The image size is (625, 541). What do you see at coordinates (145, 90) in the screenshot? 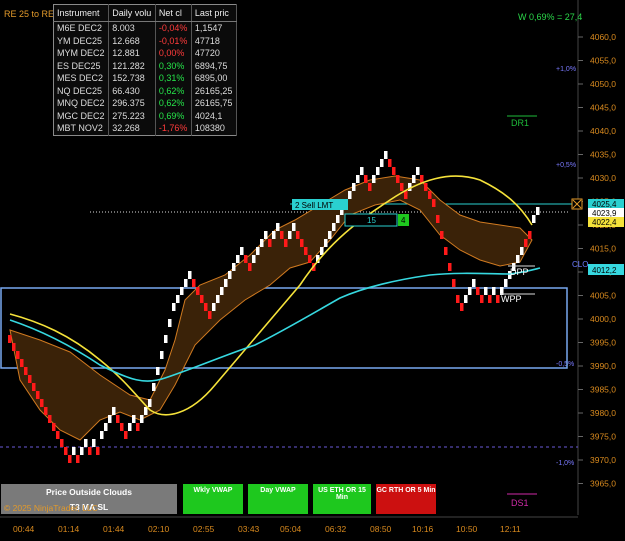
I see `table-row: NQ DEC25 66.430 0,62% 26165,25` at bounding box center [145, 90].